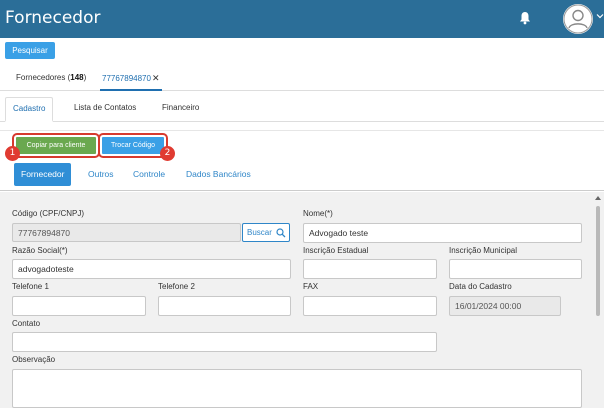  Describe the element at coordinates (442, 233) in the screenshot. I see `nome-field: Advogado teste` at that location.